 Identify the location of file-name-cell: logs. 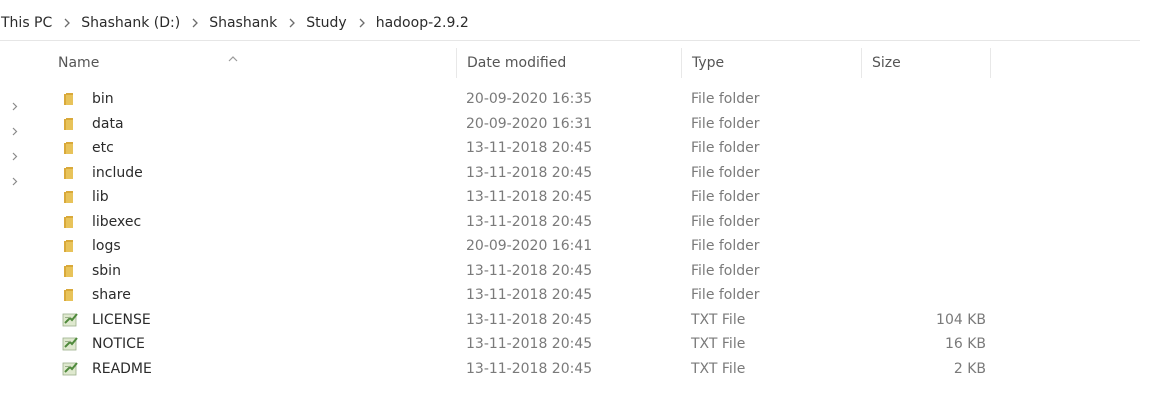
(91, 246).